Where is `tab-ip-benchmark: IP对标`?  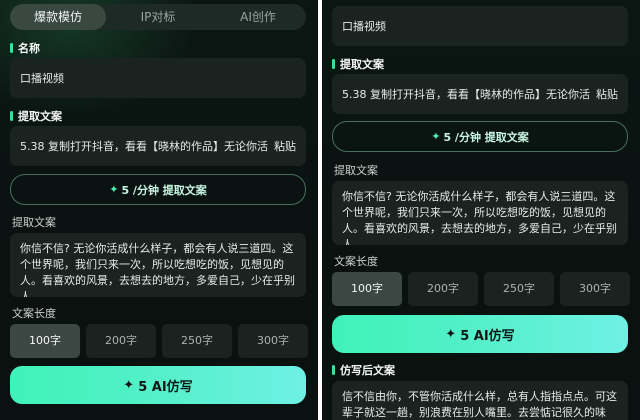
tab-ip-benchmark: IP对标 is located at coordinates (158, 17).